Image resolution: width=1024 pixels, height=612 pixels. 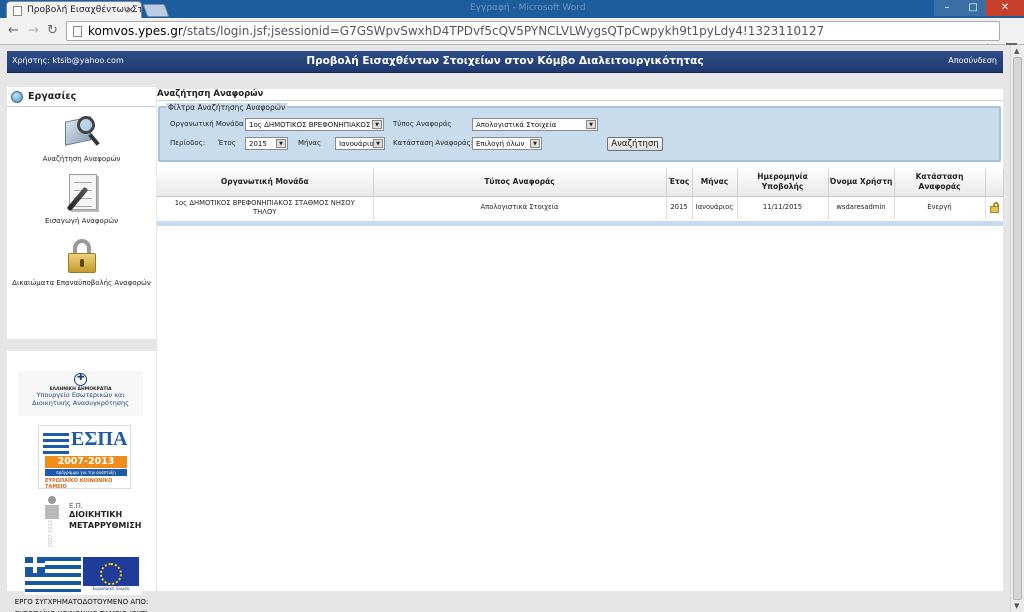 I want to click on month-label: Μήνας, so click(x=310, y=143).